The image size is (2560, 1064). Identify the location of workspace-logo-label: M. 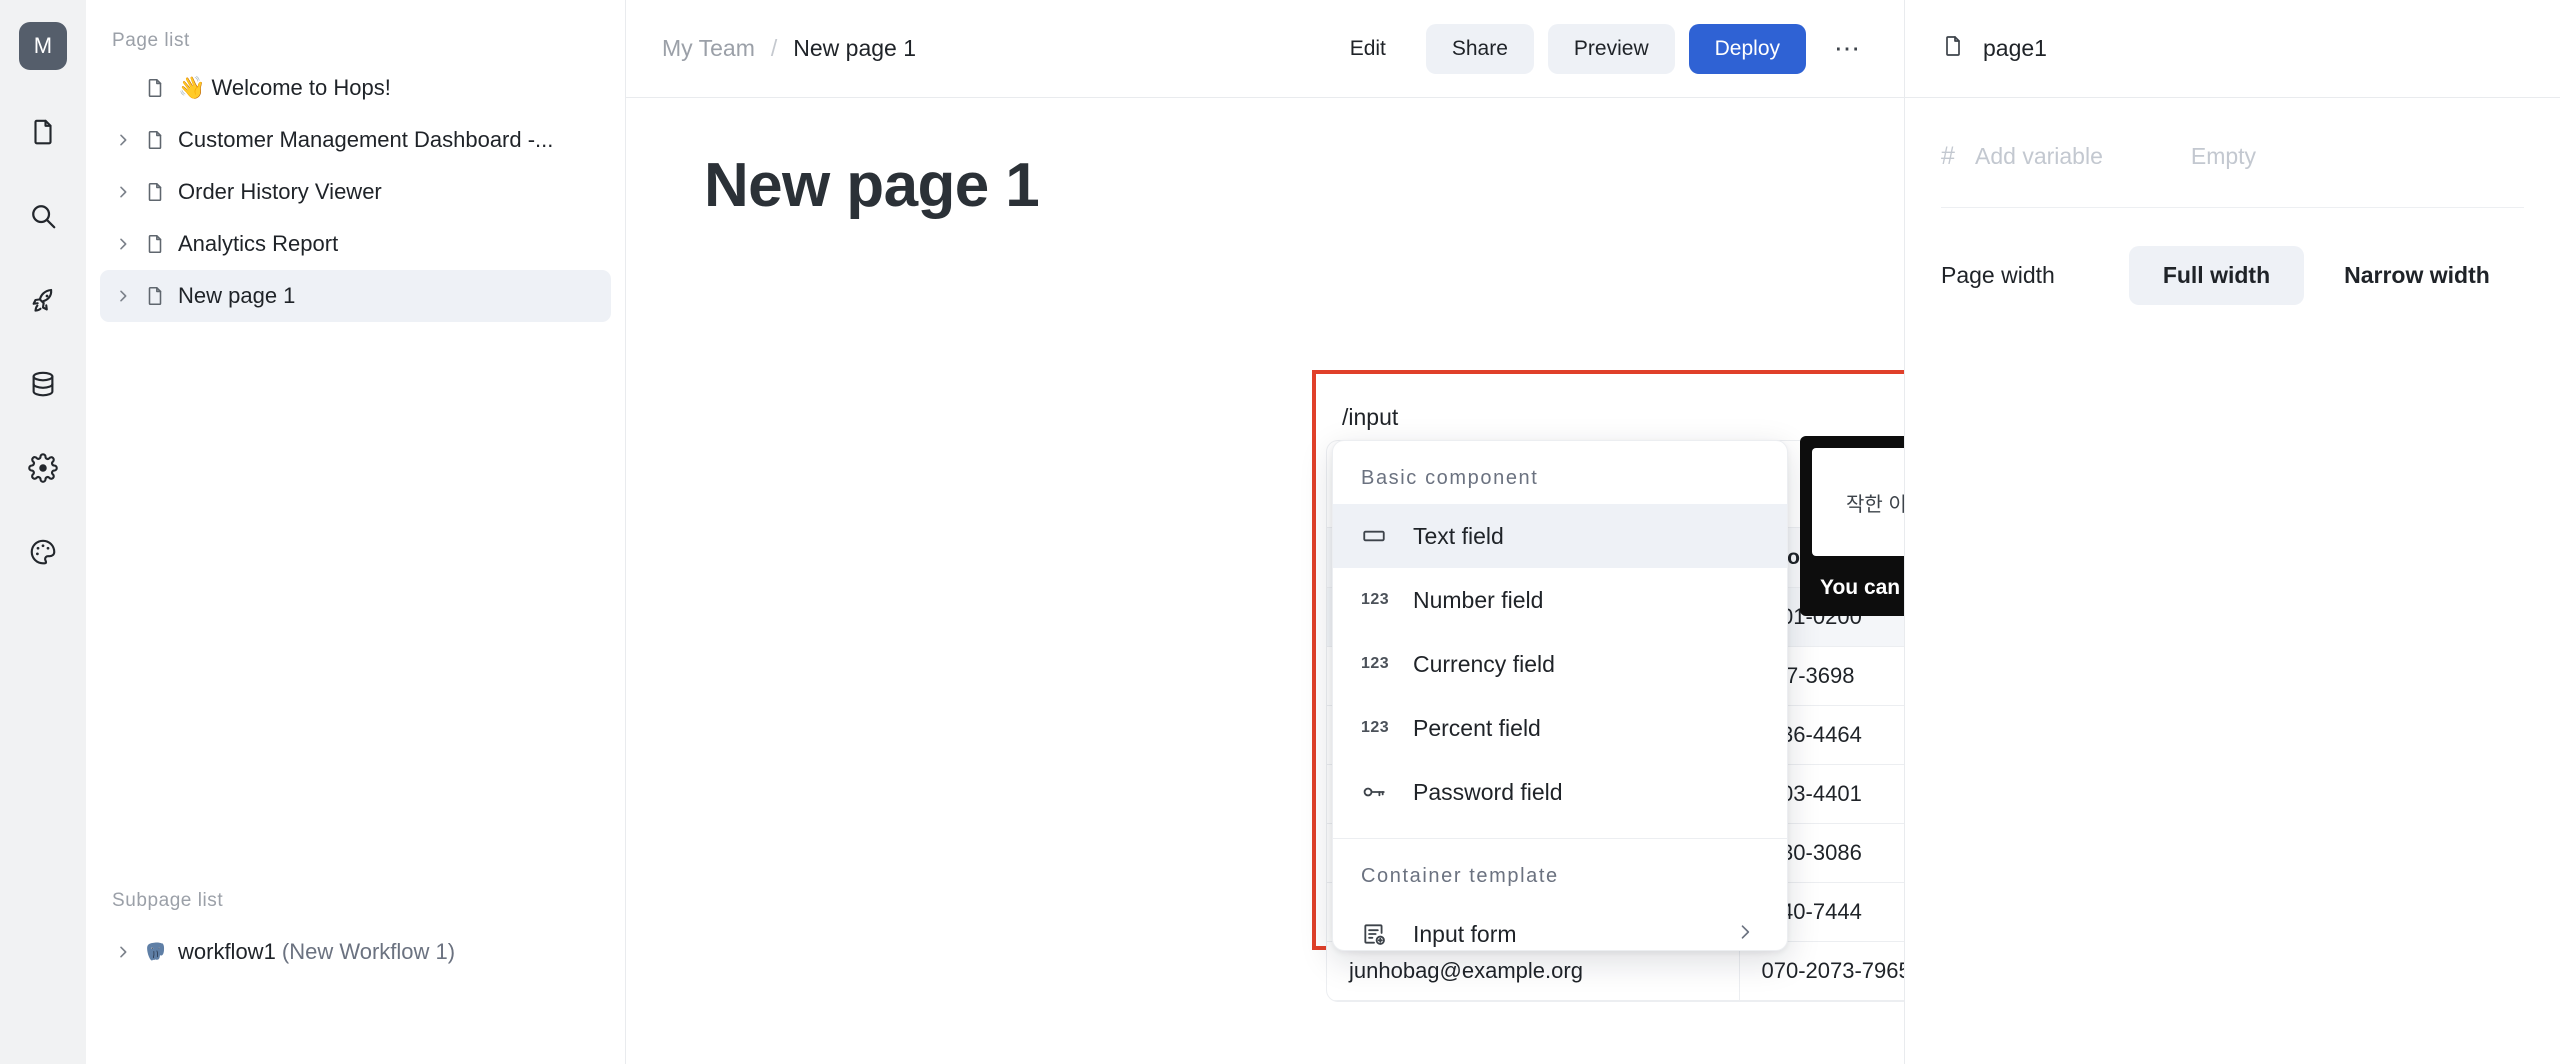
(43, 45).